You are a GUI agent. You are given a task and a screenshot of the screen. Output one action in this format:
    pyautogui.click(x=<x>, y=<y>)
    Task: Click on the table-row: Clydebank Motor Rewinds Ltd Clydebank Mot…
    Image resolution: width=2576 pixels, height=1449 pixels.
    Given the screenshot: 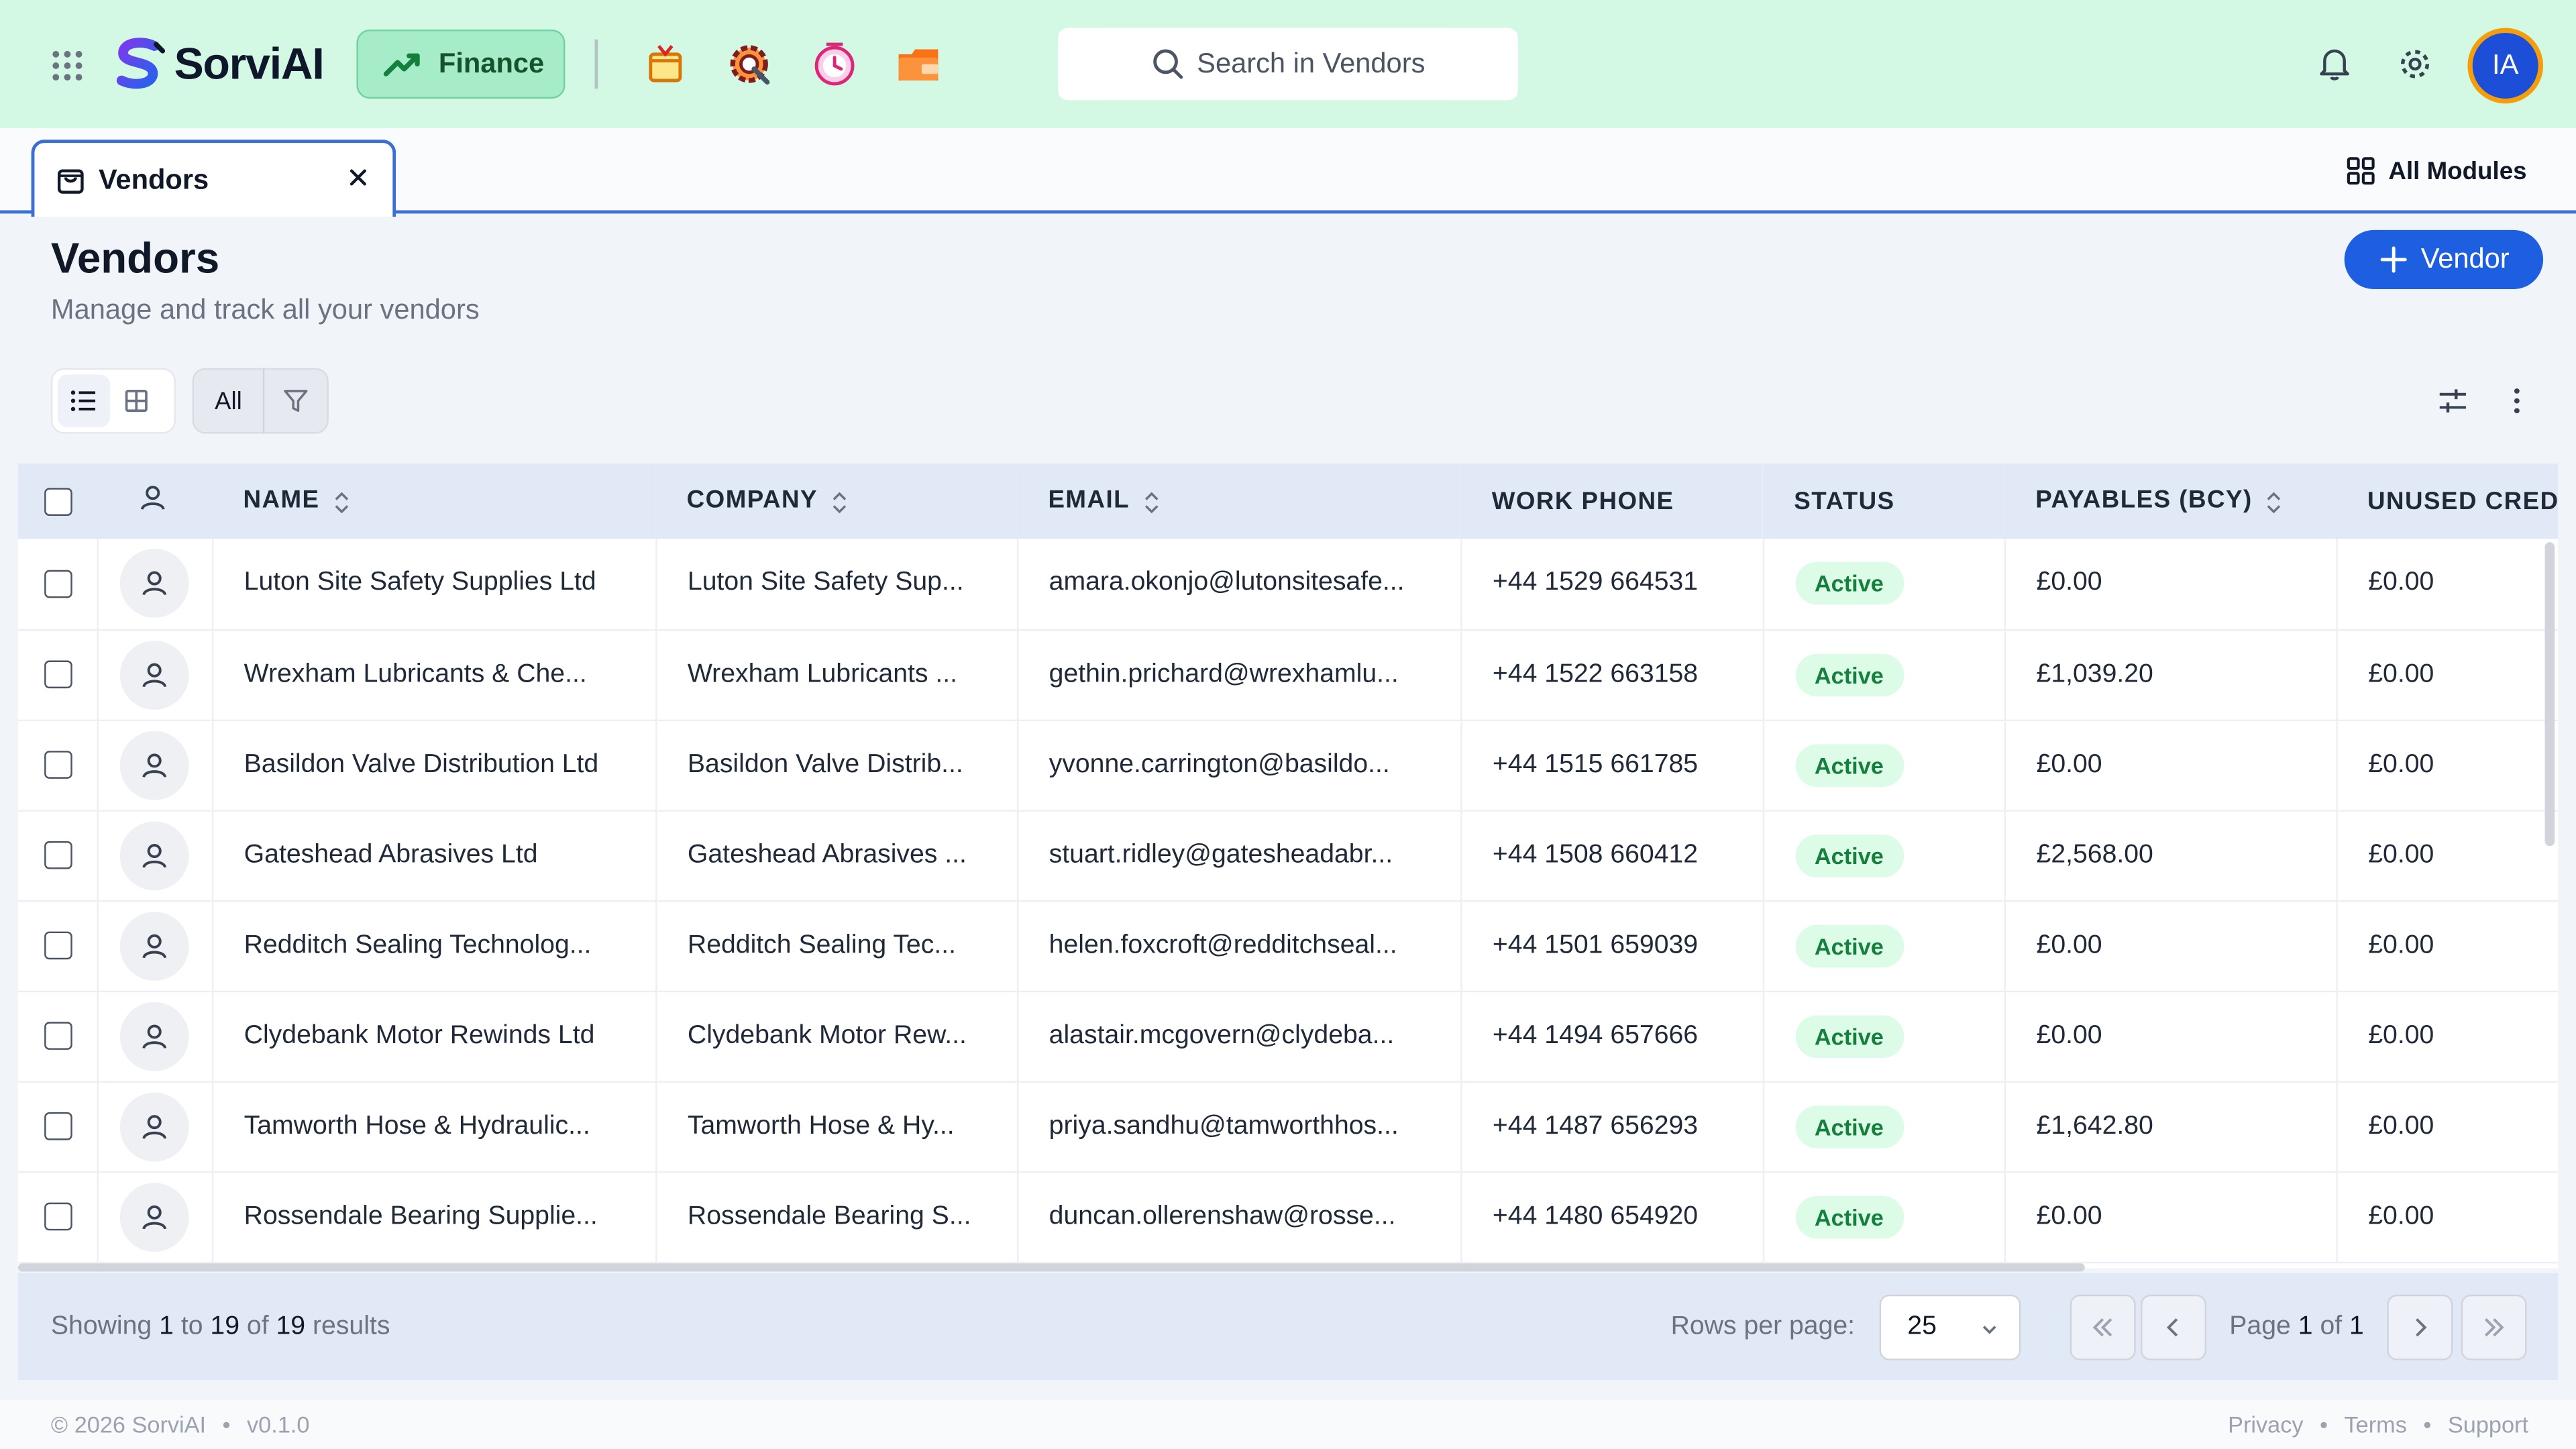 What is the action you would take?
    pyautogui.click(x=1288, y=1035)
    